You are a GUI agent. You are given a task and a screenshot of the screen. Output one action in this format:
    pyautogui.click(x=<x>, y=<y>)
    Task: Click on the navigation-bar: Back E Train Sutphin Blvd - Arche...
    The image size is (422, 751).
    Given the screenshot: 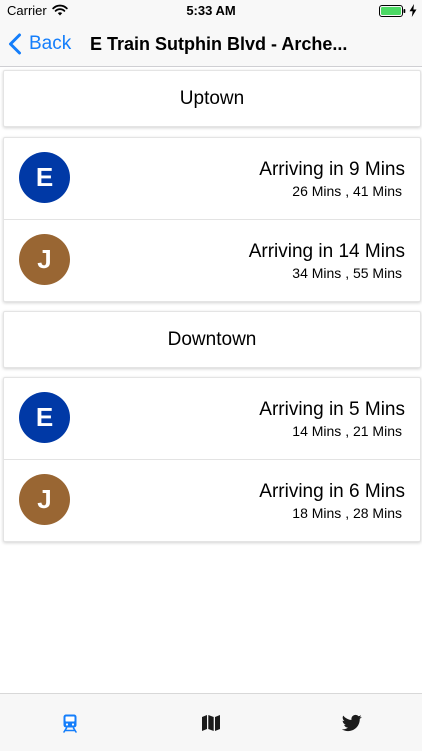 What is the action you would take?
    pyautogui.click(x=211, y=44)
    